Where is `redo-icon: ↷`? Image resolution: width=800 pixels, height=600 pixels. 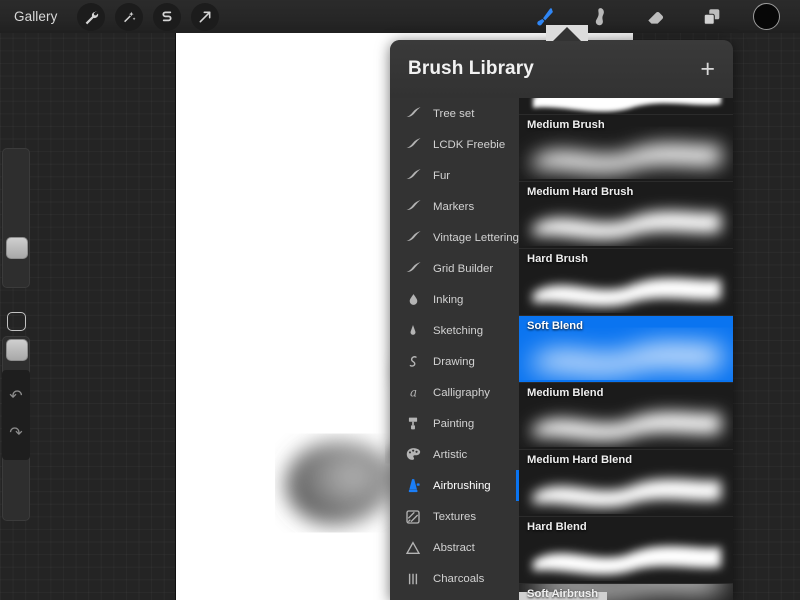 redo-icon: ↷ is located at coordinates (15, 433).